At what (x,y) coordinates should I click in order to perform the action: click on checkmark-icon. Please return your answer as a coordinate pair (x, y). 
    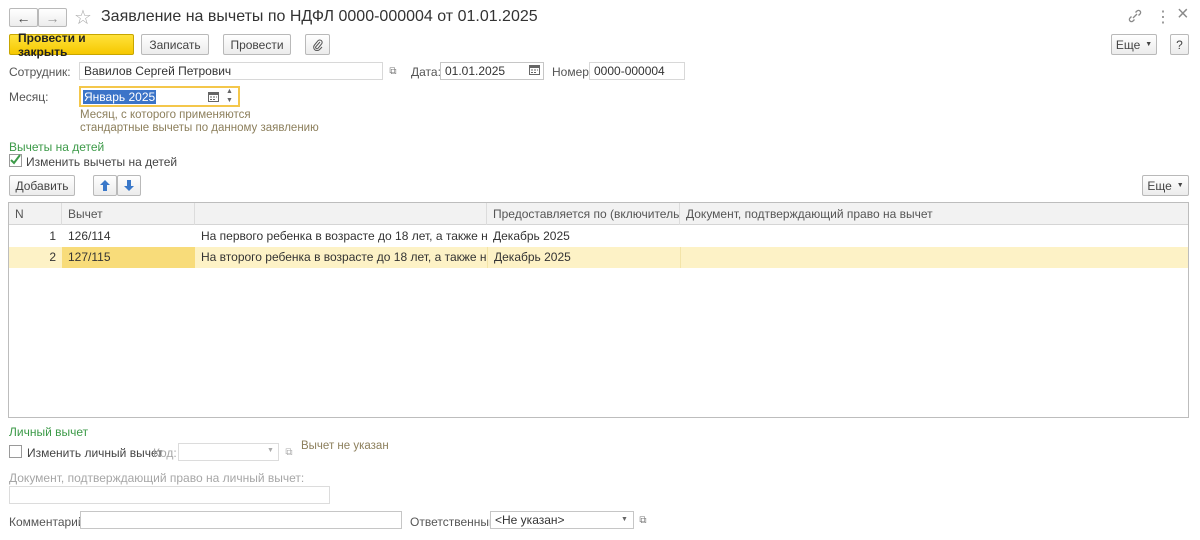
    Looking at the image, I should click on (15, 159).